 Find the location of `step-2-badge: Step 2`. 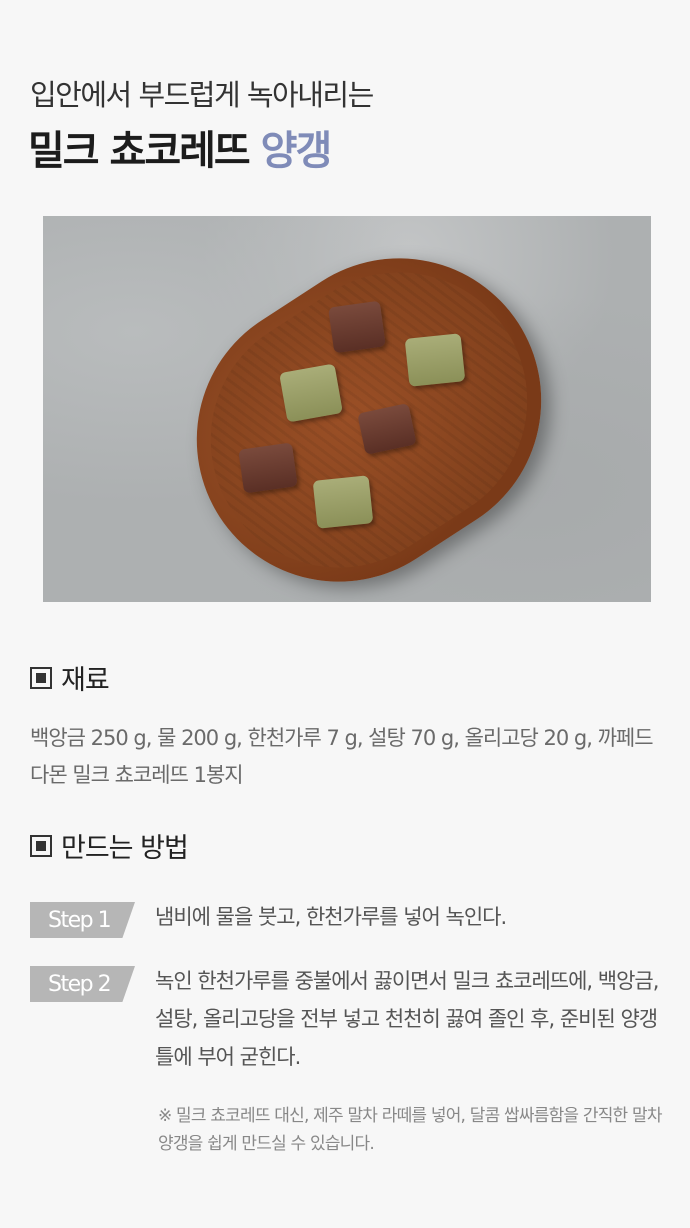

step-2-badge: Step 2 is located at coordinates (82, 984).